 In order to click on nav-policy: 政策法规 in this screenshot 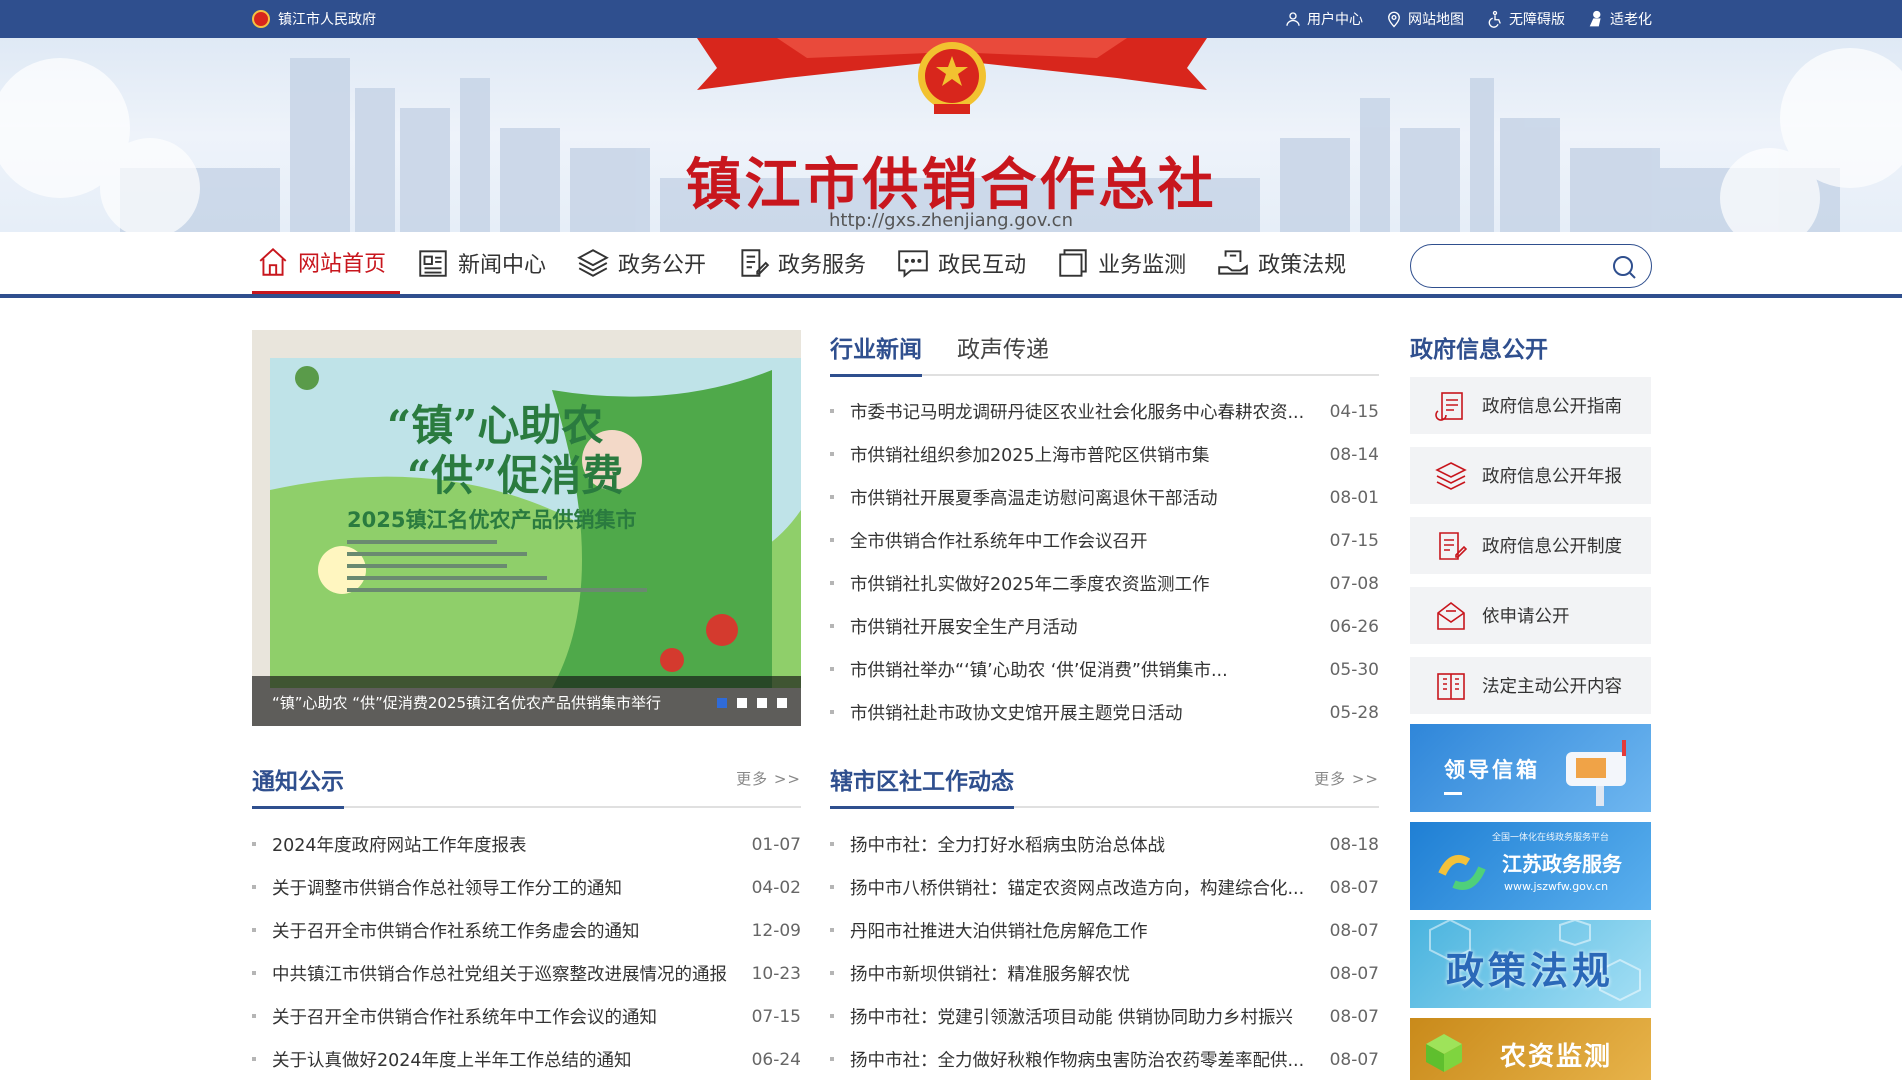, I will do `click(1286, 263)`.